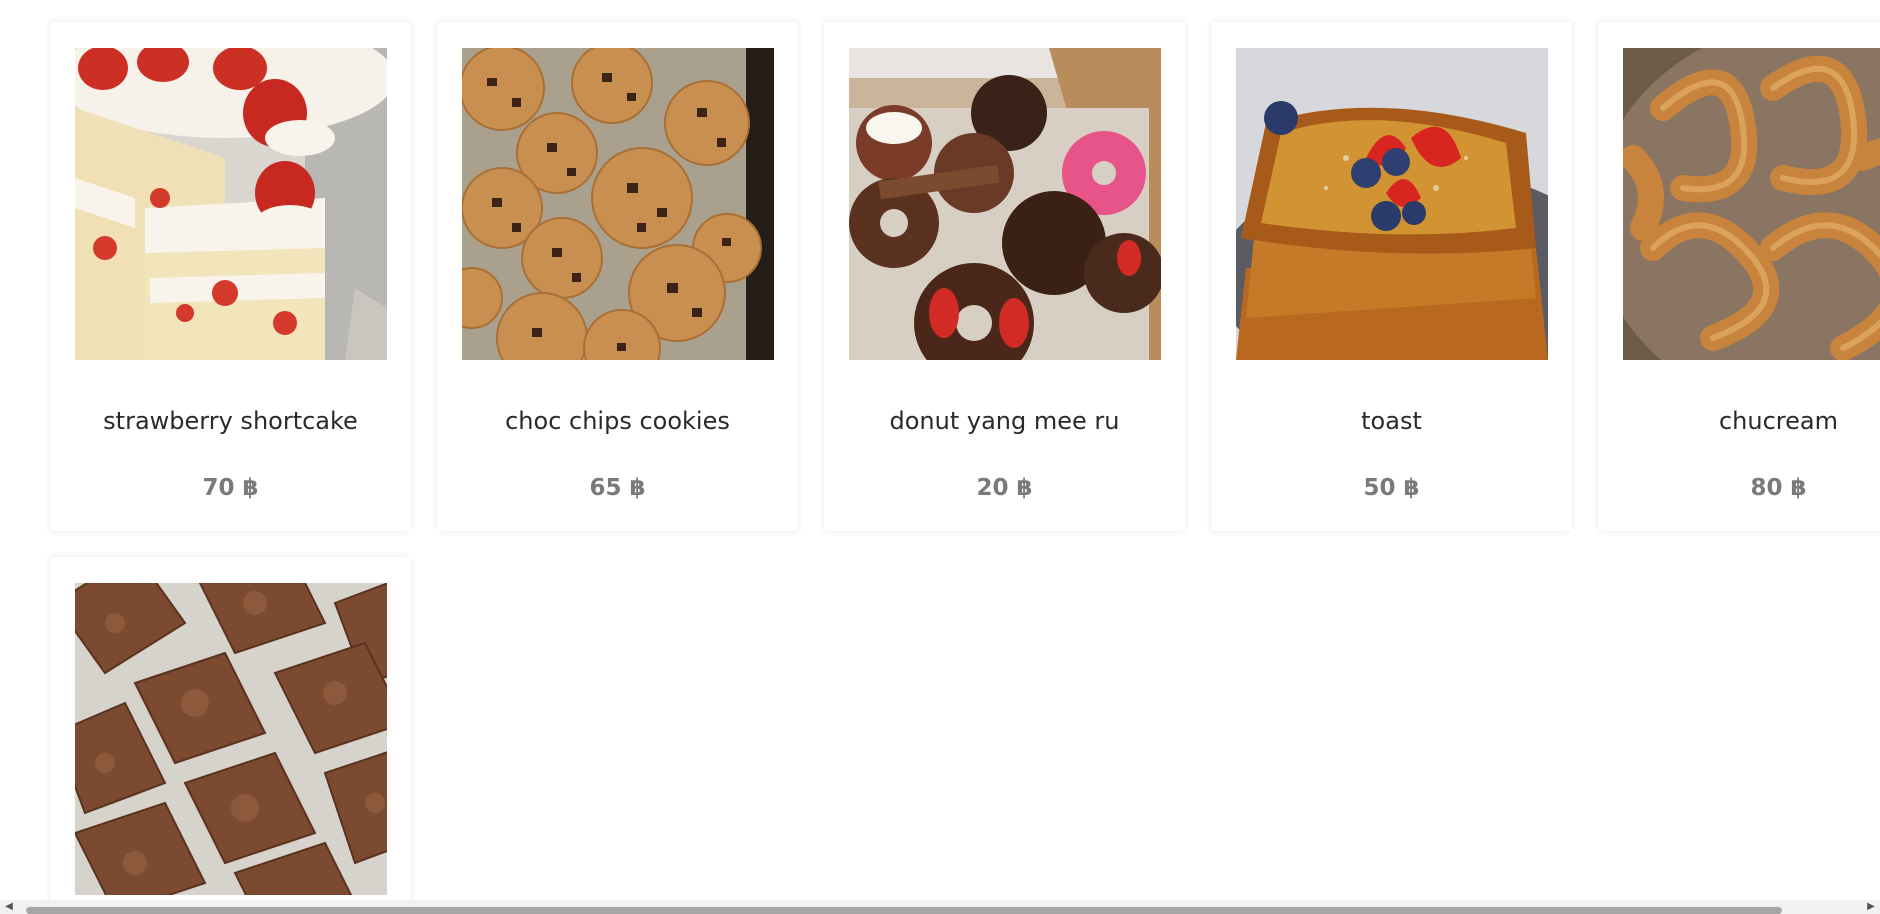  What do you see at coordinates (617, 488) in the screenshot?
I see `product-price: 65 ฿` at bounding box center [617, 488].